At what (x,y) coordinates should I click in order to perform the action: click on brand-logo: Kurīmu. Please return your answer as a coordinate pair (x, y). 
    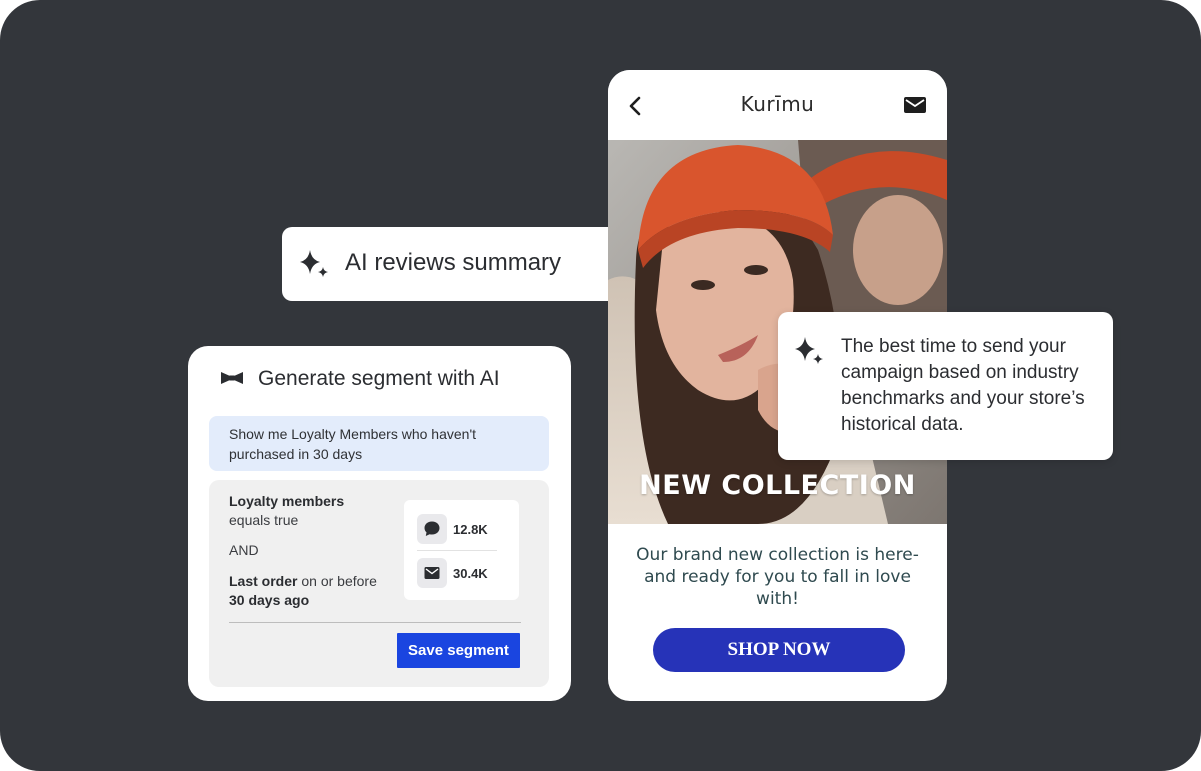
    Looking at the image, I should click on (777, 104).